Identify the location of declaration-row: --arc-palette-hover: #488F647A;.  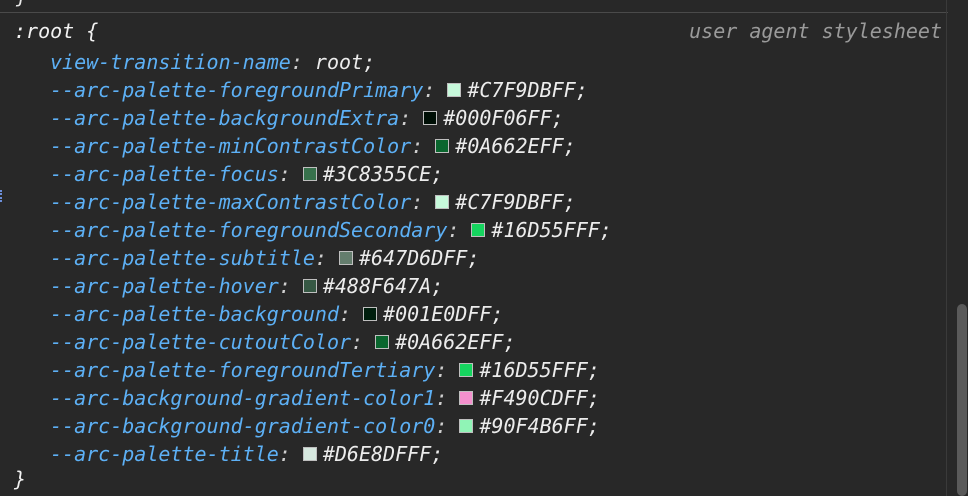
(246, 286).